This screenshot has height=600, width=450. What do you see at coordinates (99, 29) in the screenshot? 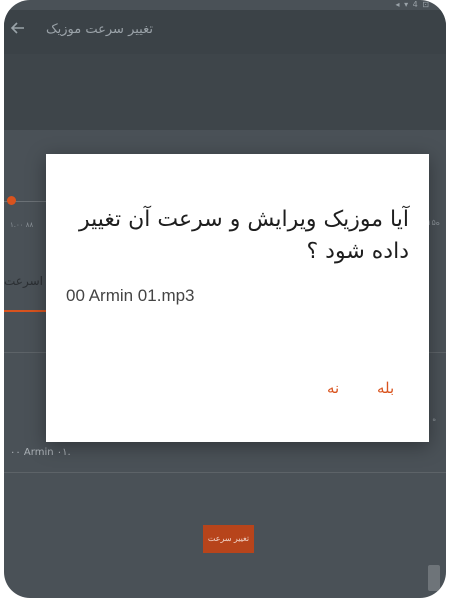
I see `app-title: تغییر سرعت موزیک` at bounding box center [99, 29].